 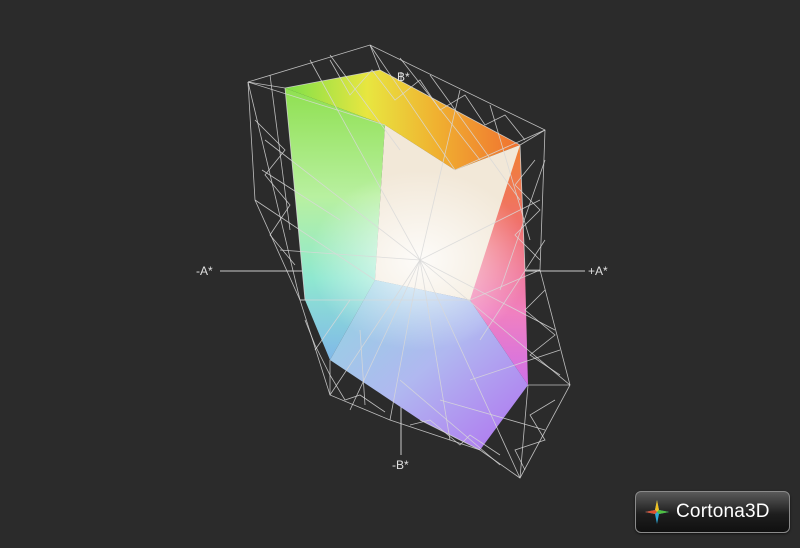 I want to click on axis-label-plus-a: +A*, so click(x=598, y=271).